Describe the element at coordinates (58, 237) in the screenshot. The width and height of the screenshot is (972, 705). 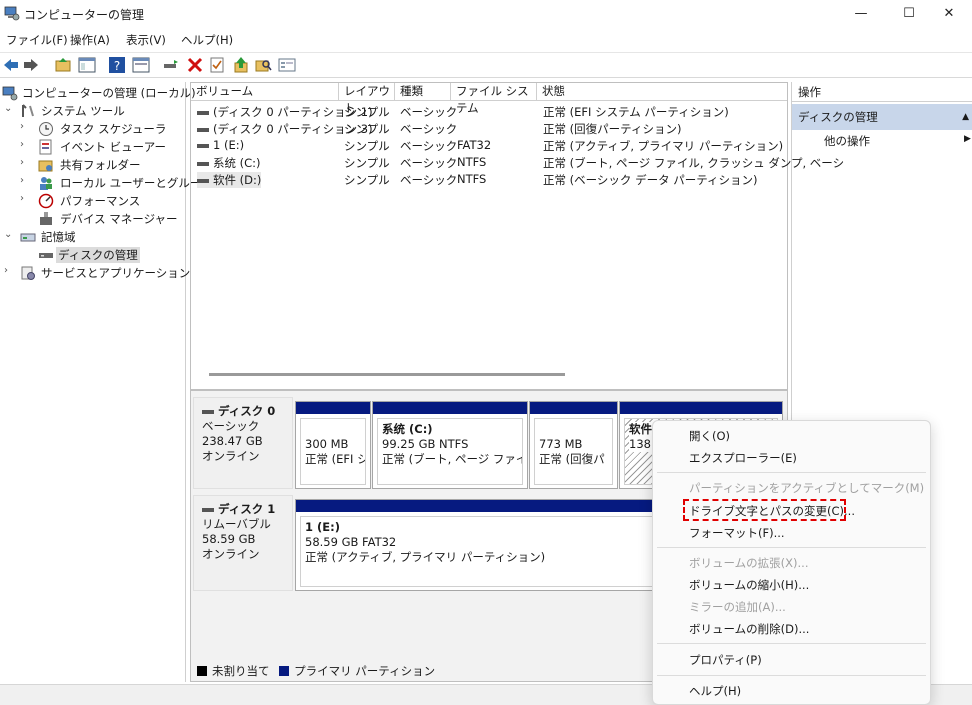
I see `tree-label: 記憶域` at that location.